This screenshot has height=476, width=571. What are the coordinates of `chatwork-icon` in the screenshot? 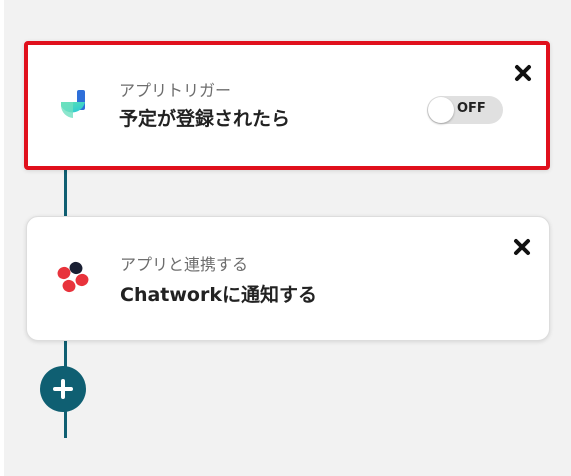 It's located at (73, 277).